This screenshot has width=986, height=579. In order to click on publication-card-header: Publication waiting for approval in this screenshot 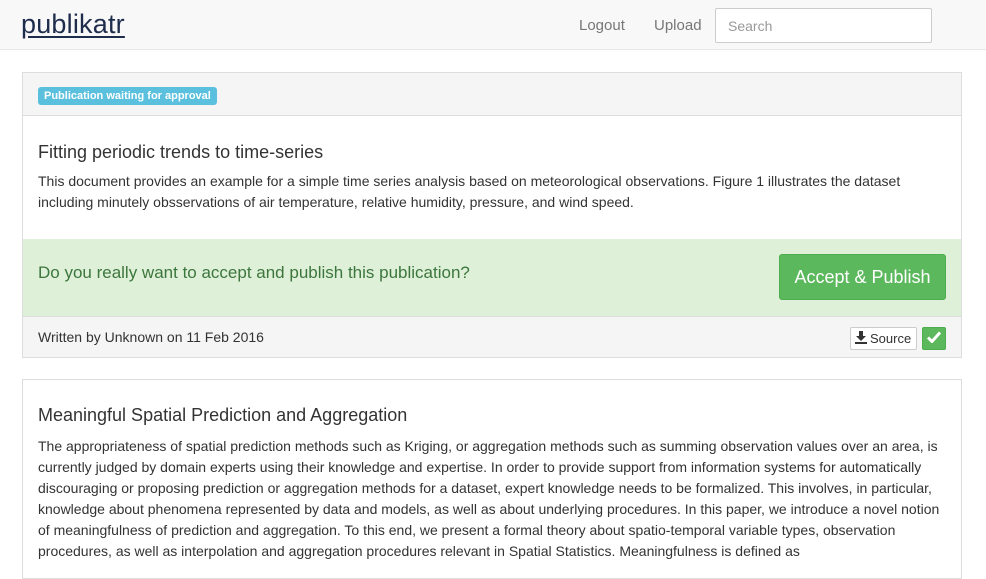, I will do `click(492, 94)`.